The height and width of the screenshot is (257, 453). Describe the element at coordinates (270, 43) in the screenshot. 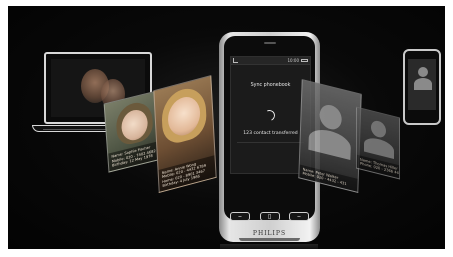

I see `earpiece` at that location.